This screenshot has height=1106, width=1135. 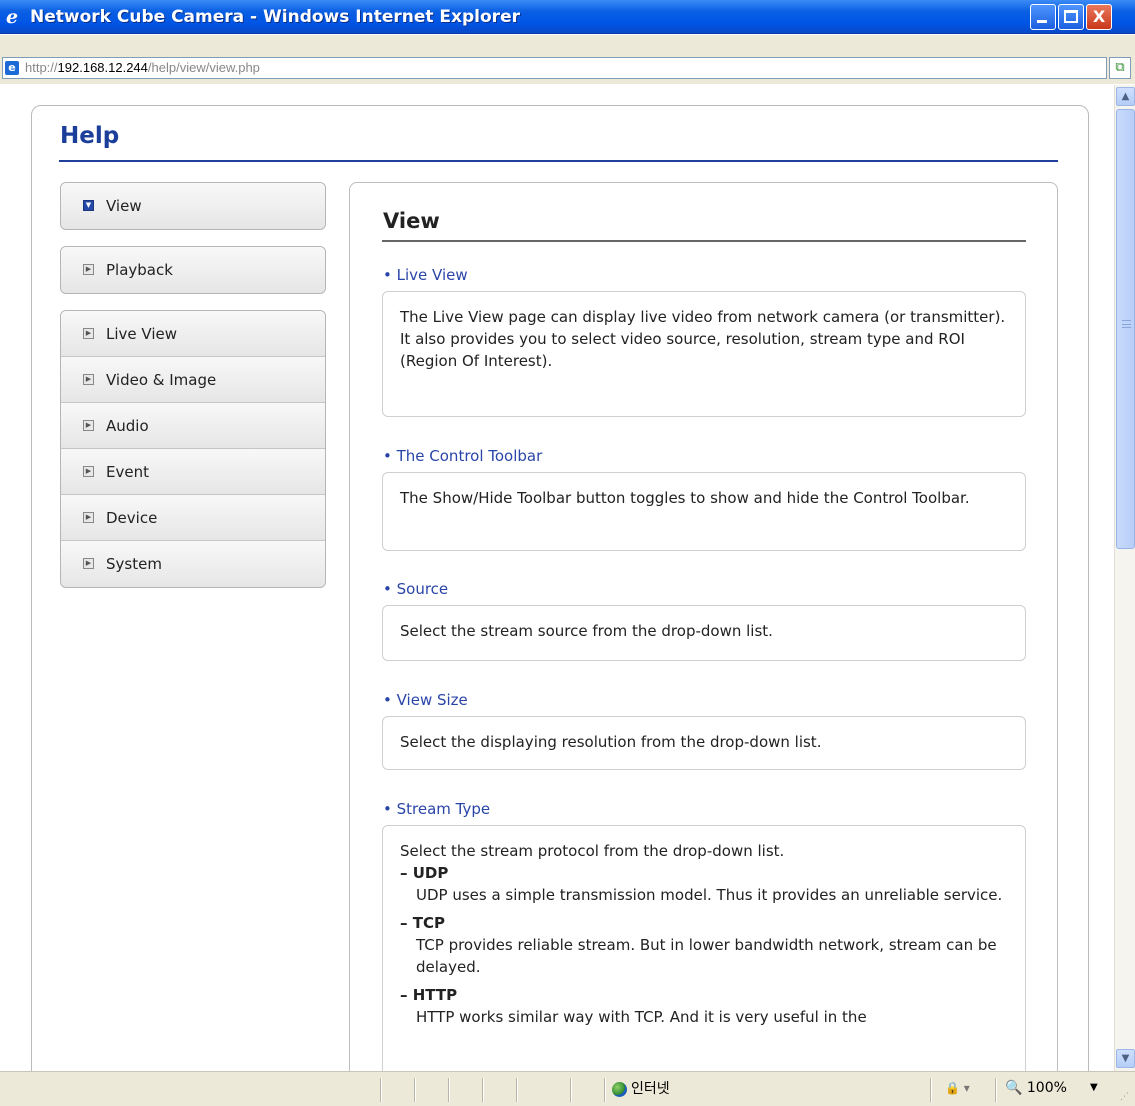 I want to click on nav-item-audio: ▶ Audio, so click(x=193, y=426).